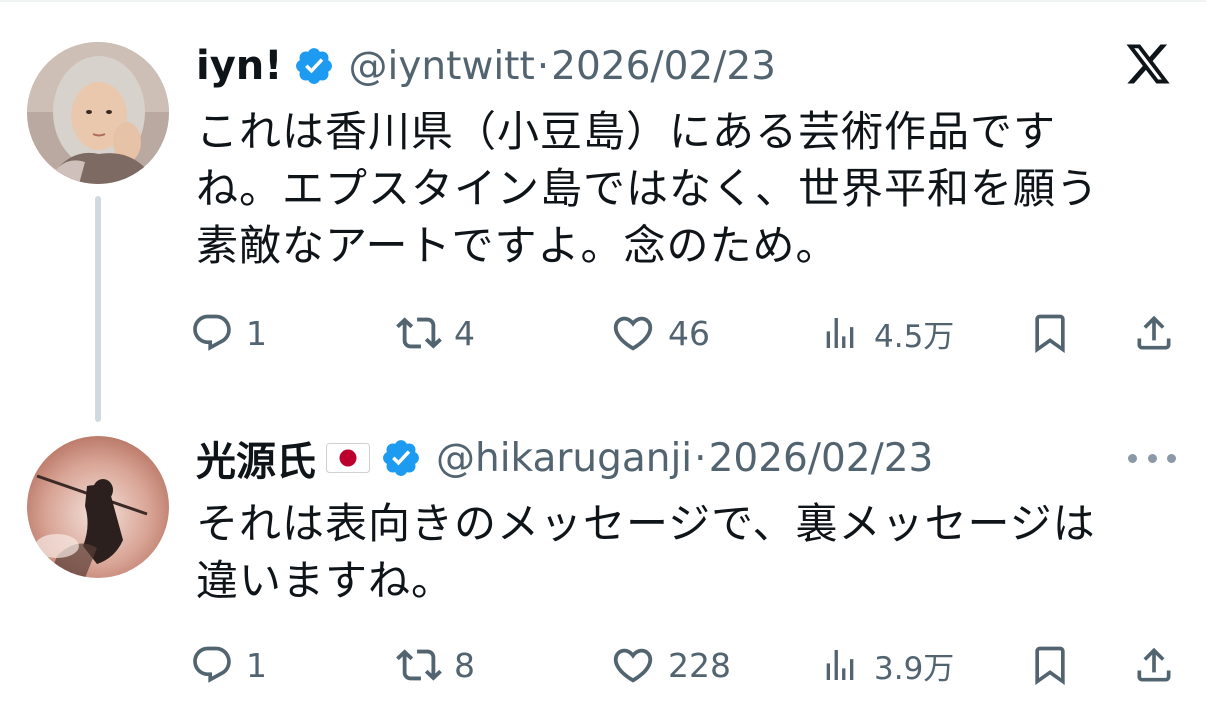 Image resolution: width=1206 pixels, height=706 pixels. I want to click on views-button: 3.9万, so click(887, 665).